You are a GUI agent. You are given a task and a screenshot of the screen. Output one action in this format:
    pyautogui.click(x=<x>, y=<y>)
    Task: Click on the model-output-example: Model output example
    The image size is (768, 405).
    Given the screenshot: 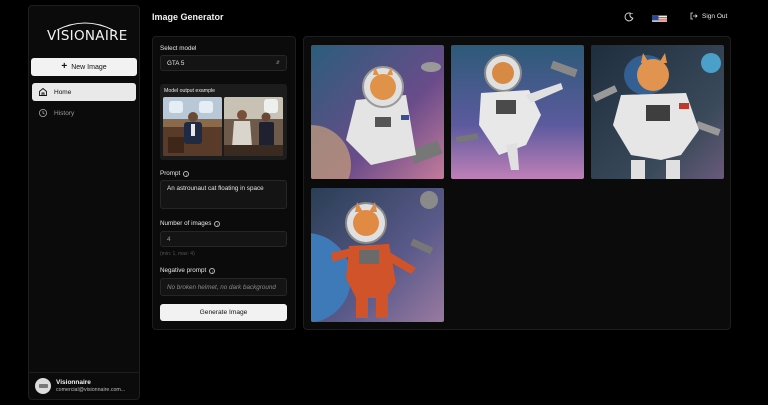 What is the action you would take?
    pyautogui.click(x=223, y=122)
    